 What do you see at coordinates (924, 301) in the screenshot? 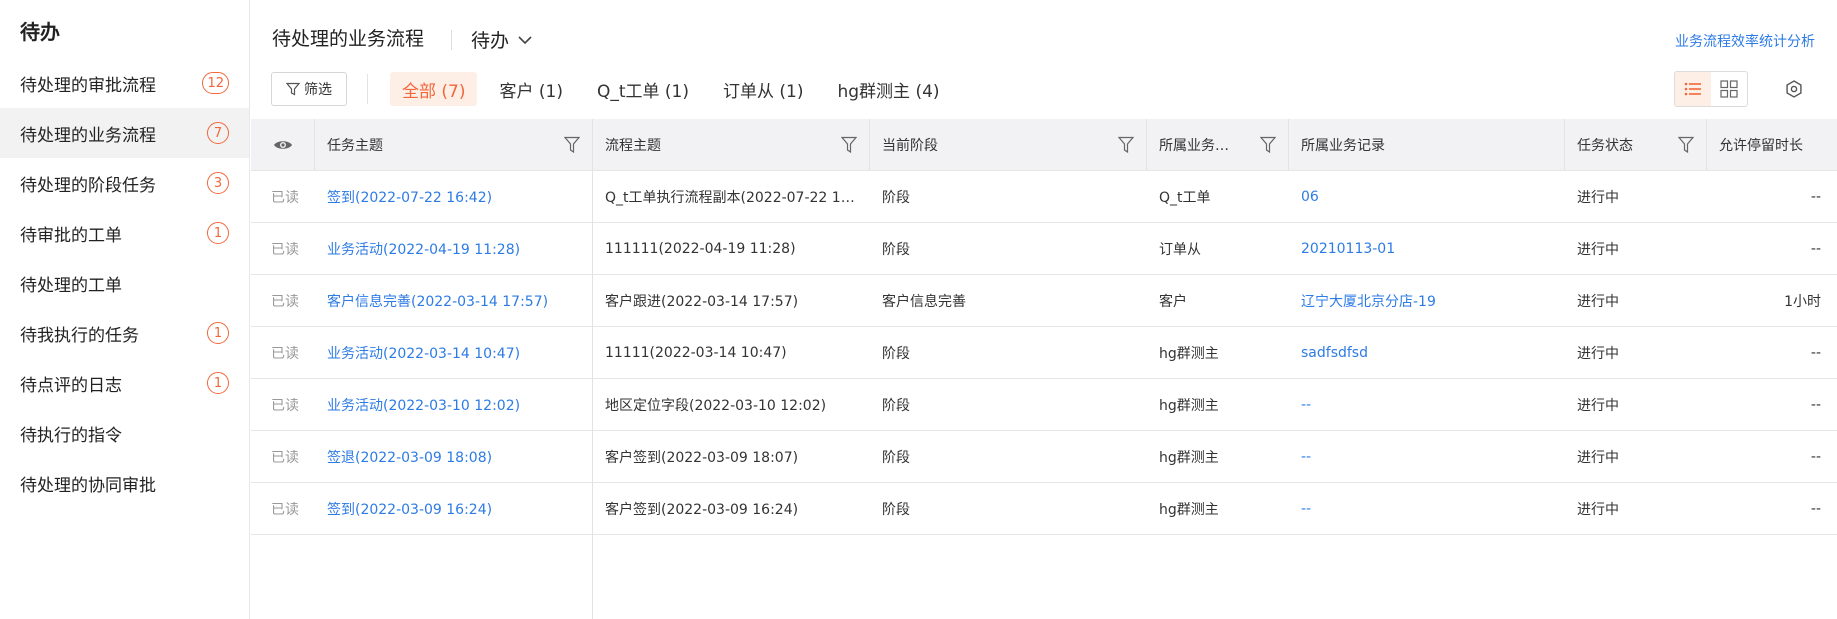
I see `current-stage: 客户信息完善` at bounding box center [924, 301].